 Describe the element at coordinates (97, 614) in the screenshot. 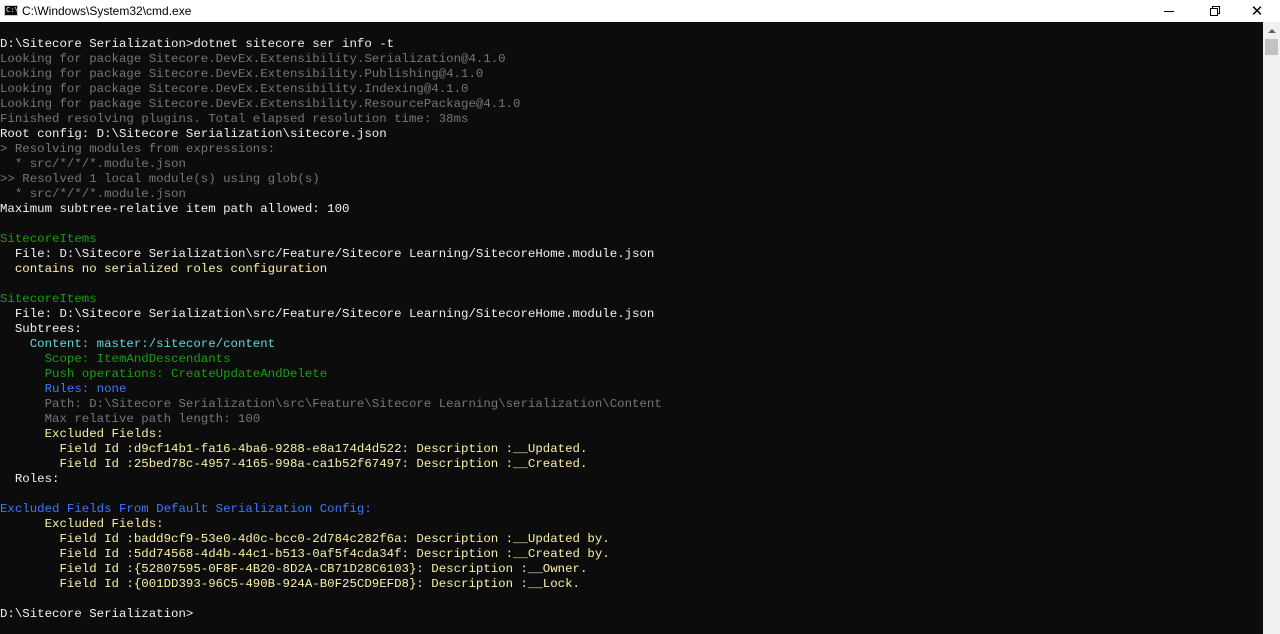

I see `console-line: D:\Sitecore Serialization>` at that location.